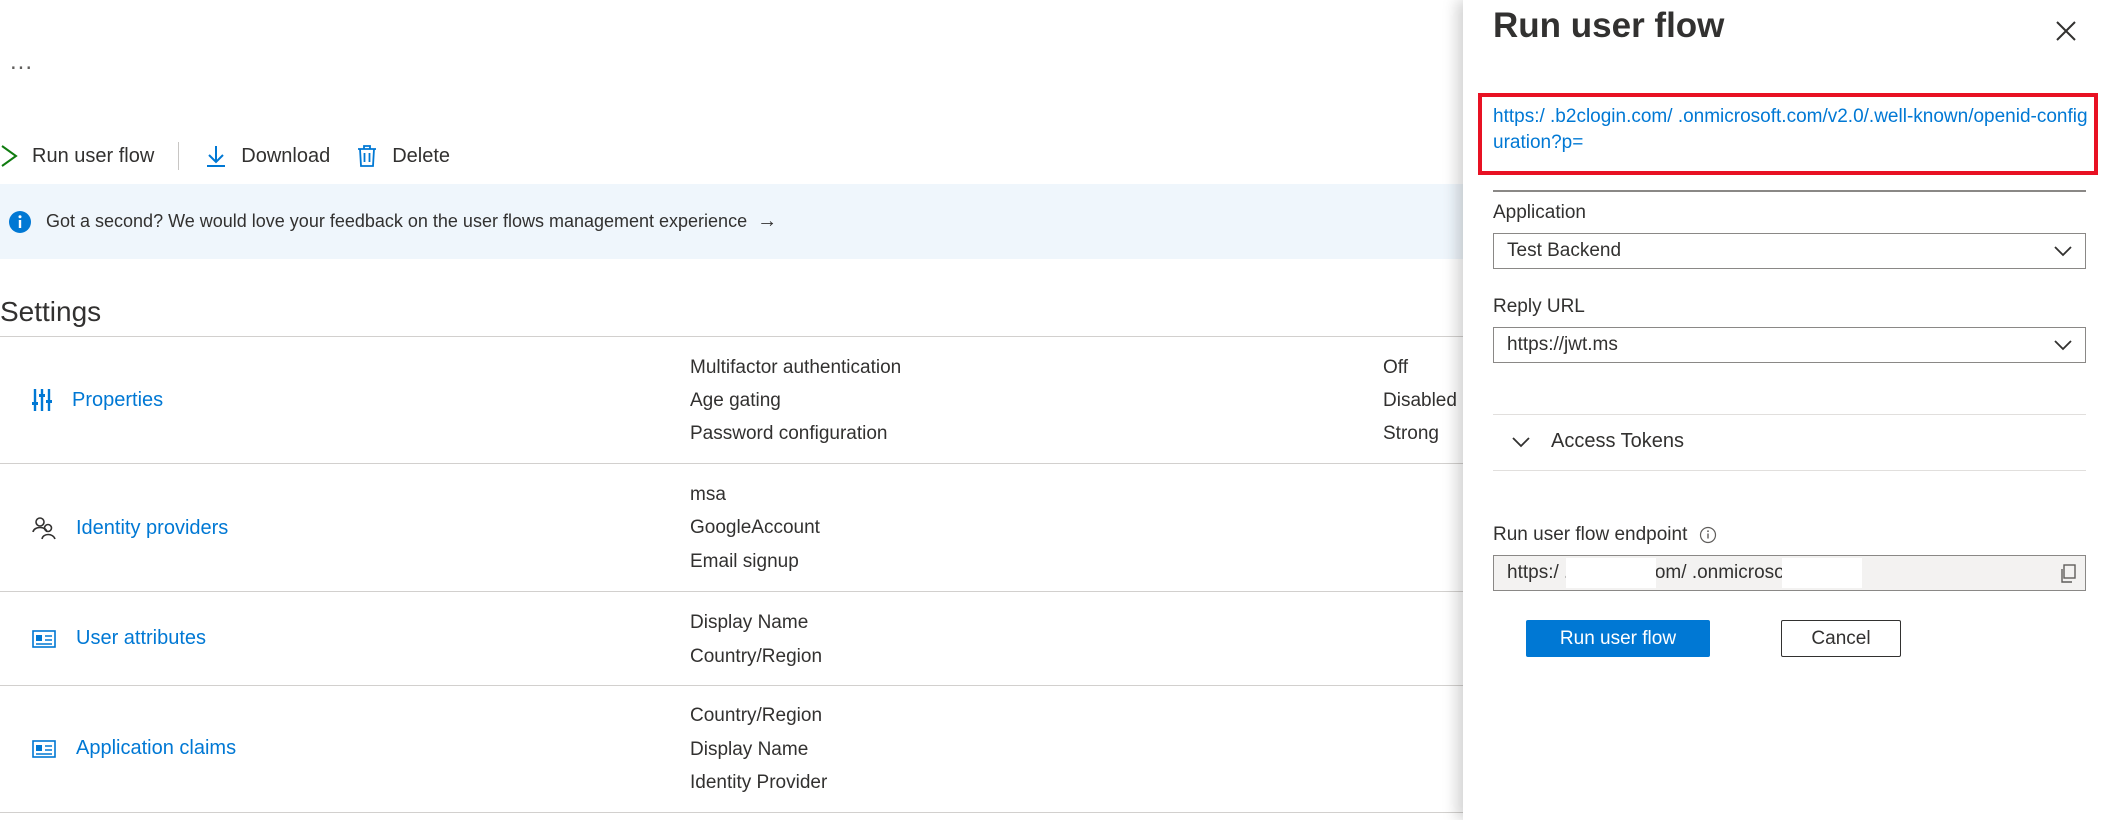 The image size is (2117, 820). Describe the element at coordinates (1420, 400) in the screenshot. I see `setting-state: Disabled` at that location.